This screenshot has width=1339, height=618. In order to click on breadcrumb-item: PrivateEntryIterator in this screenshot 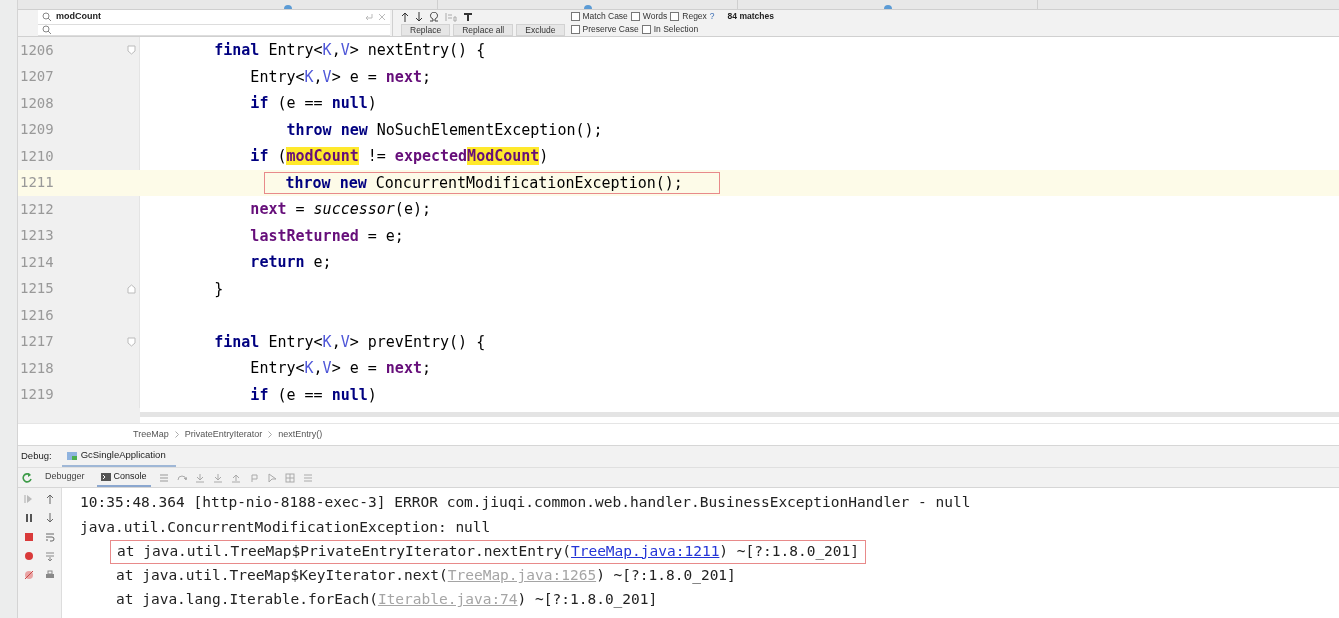, I will do `click(223, 434)`.